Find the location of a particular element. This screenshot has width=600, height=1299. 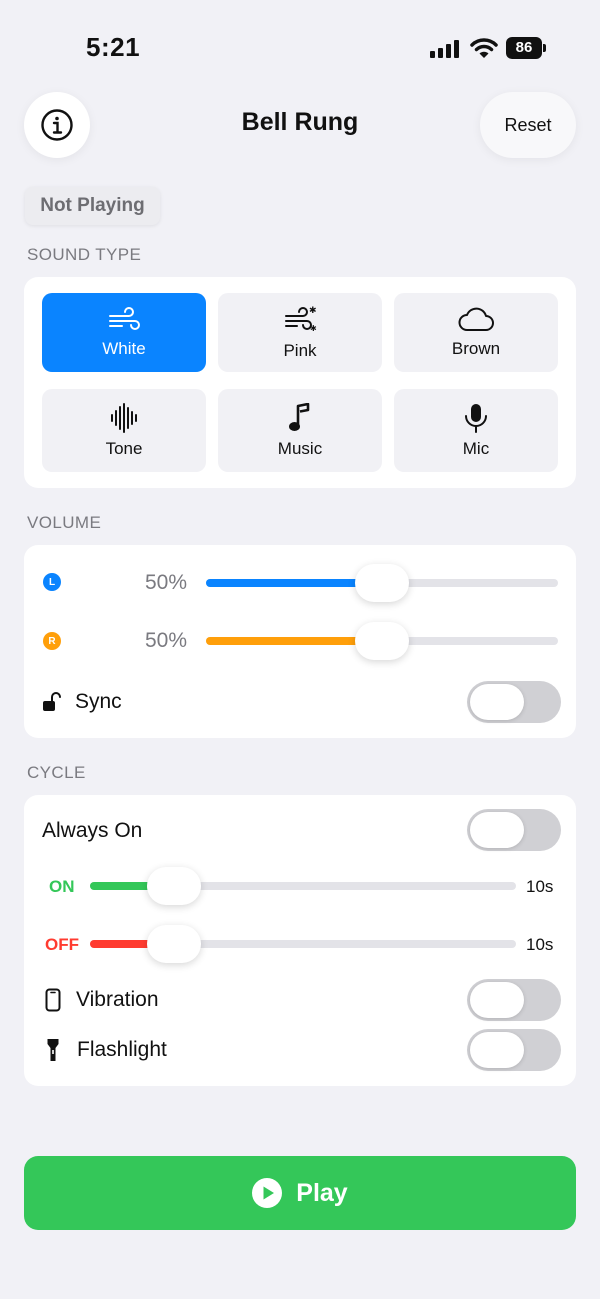

waveform-icon is located at coordinates (124, 417).